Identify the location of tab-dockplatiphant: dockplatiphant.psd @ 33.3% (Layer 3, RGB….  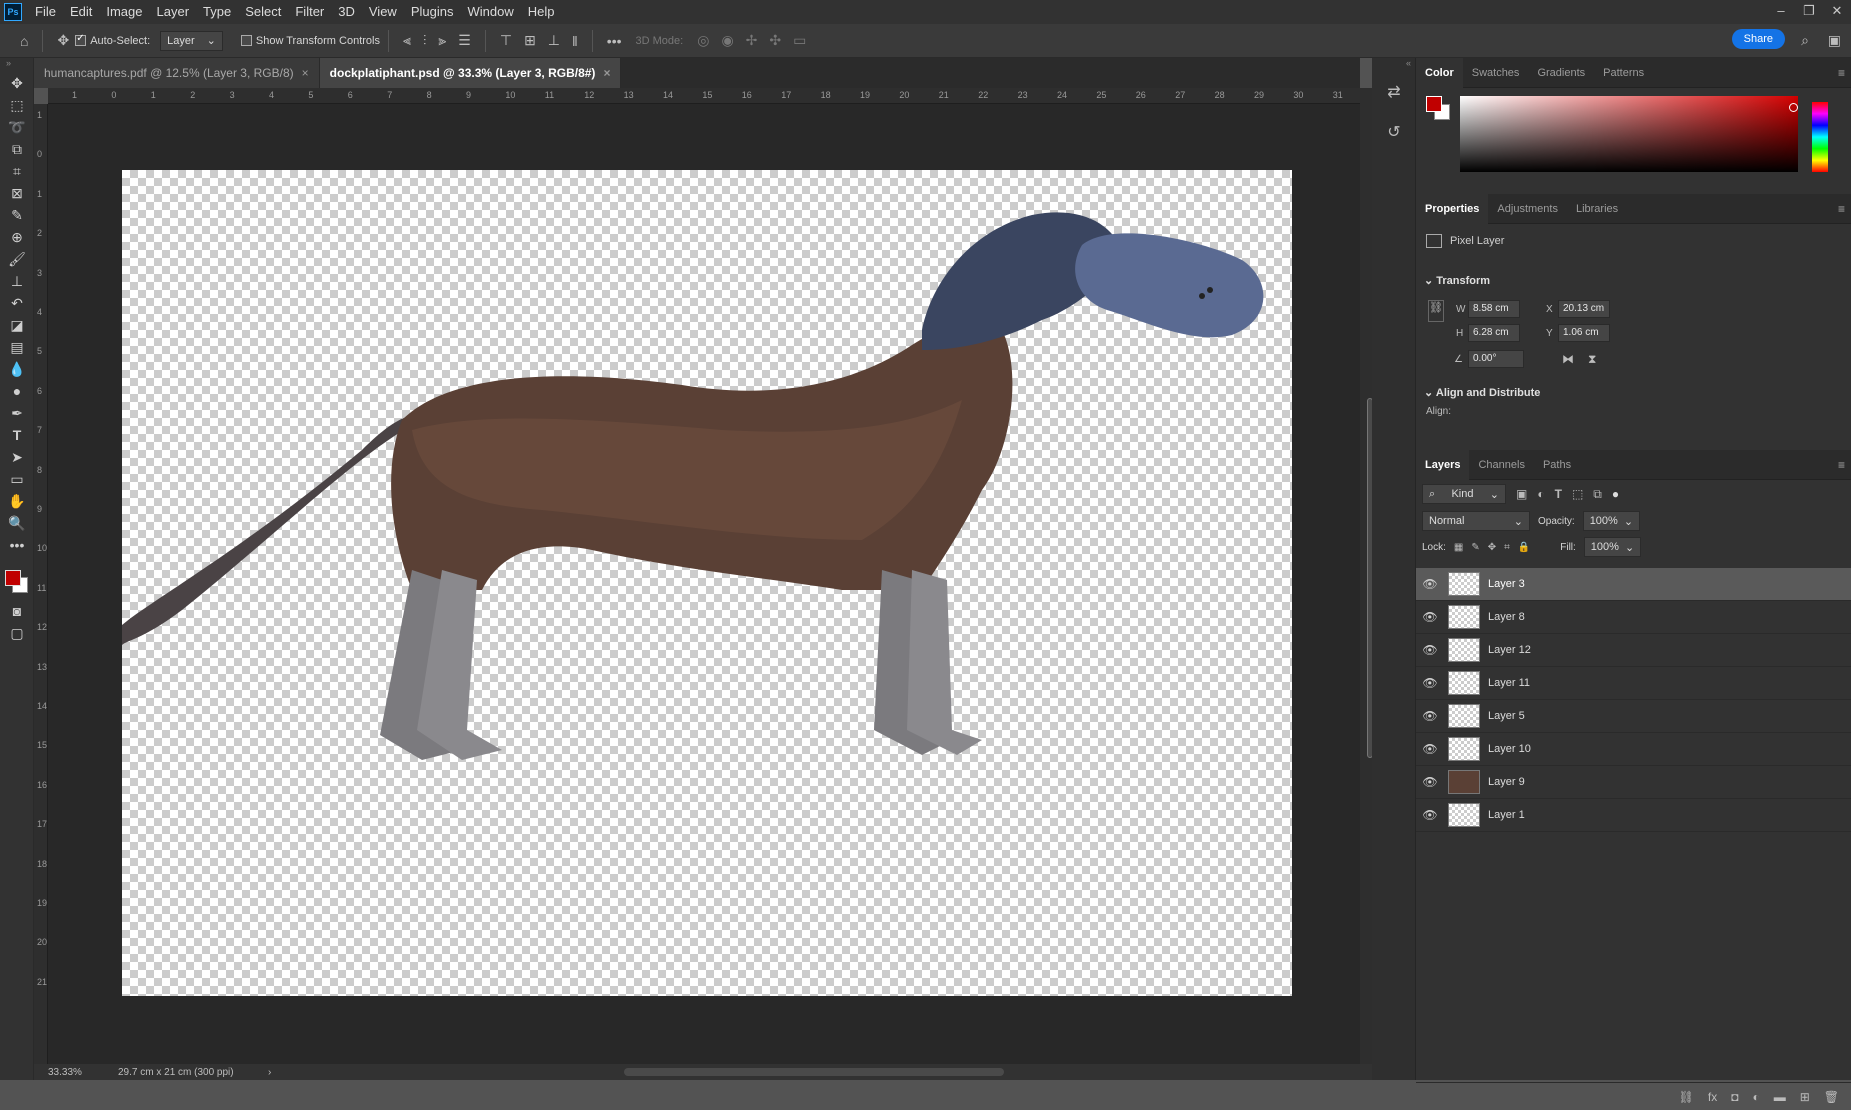
(470, 73).